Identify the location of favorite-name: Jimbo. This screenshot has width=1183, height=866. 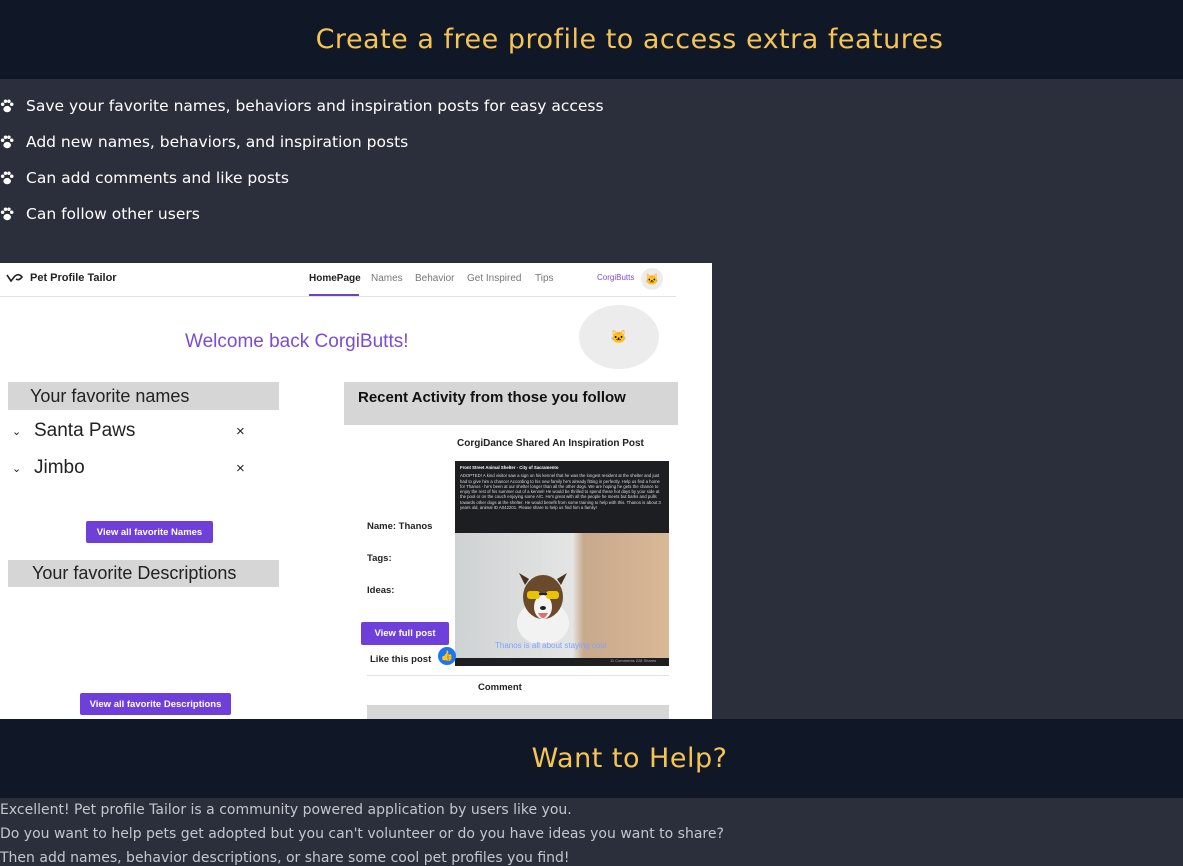
(59, 467).